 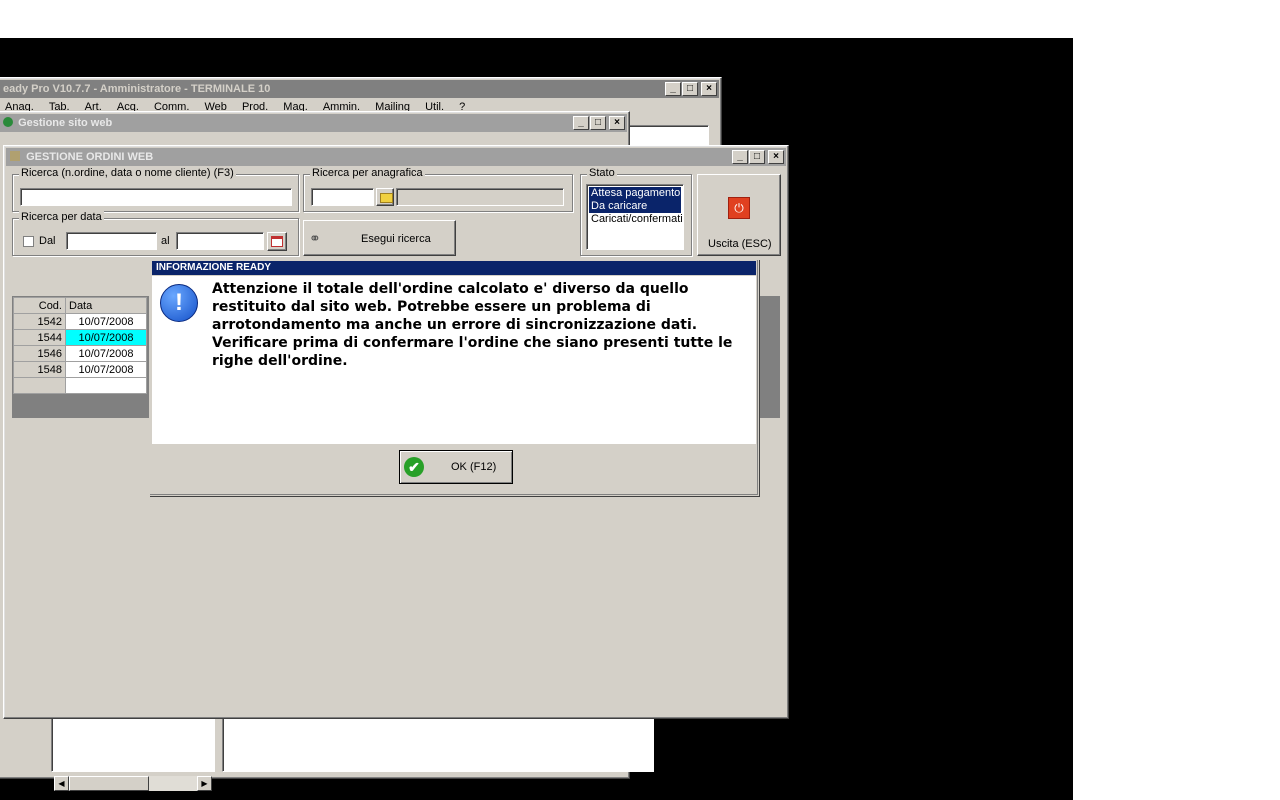 What do you see at coordinates (396, 239) in the screenshot?
I see `esegui-ricerca-label: Esegui ricerca` at bounding box center [396, 239].